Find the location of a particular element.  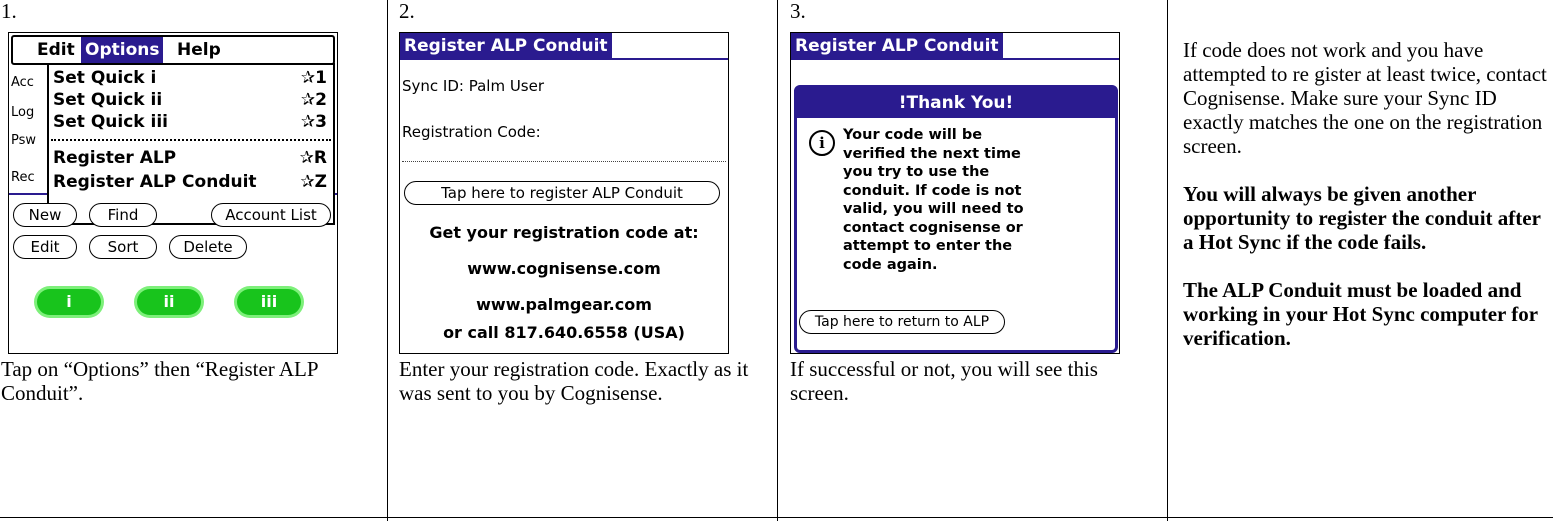

shortcut-key: ✰2 is located at coordinates (313, 100).